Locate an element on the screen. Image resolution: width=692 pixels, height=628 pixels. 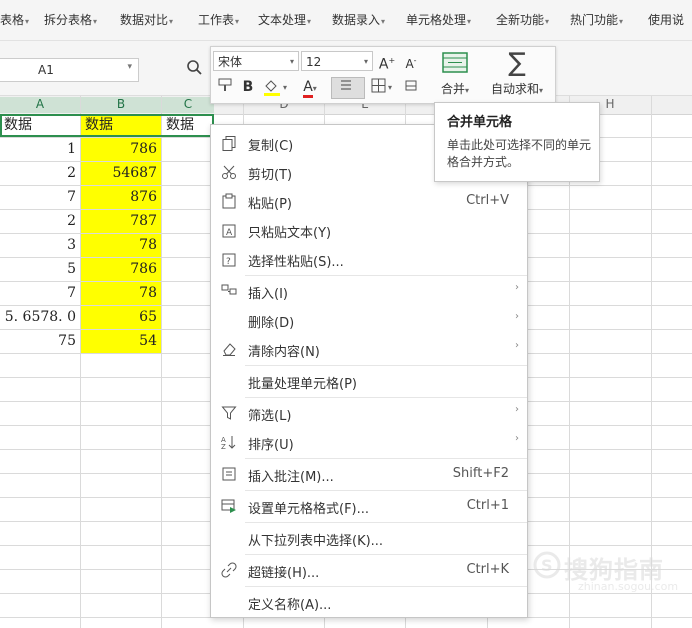
column-header-a: A is located at coordinates (40, 105).